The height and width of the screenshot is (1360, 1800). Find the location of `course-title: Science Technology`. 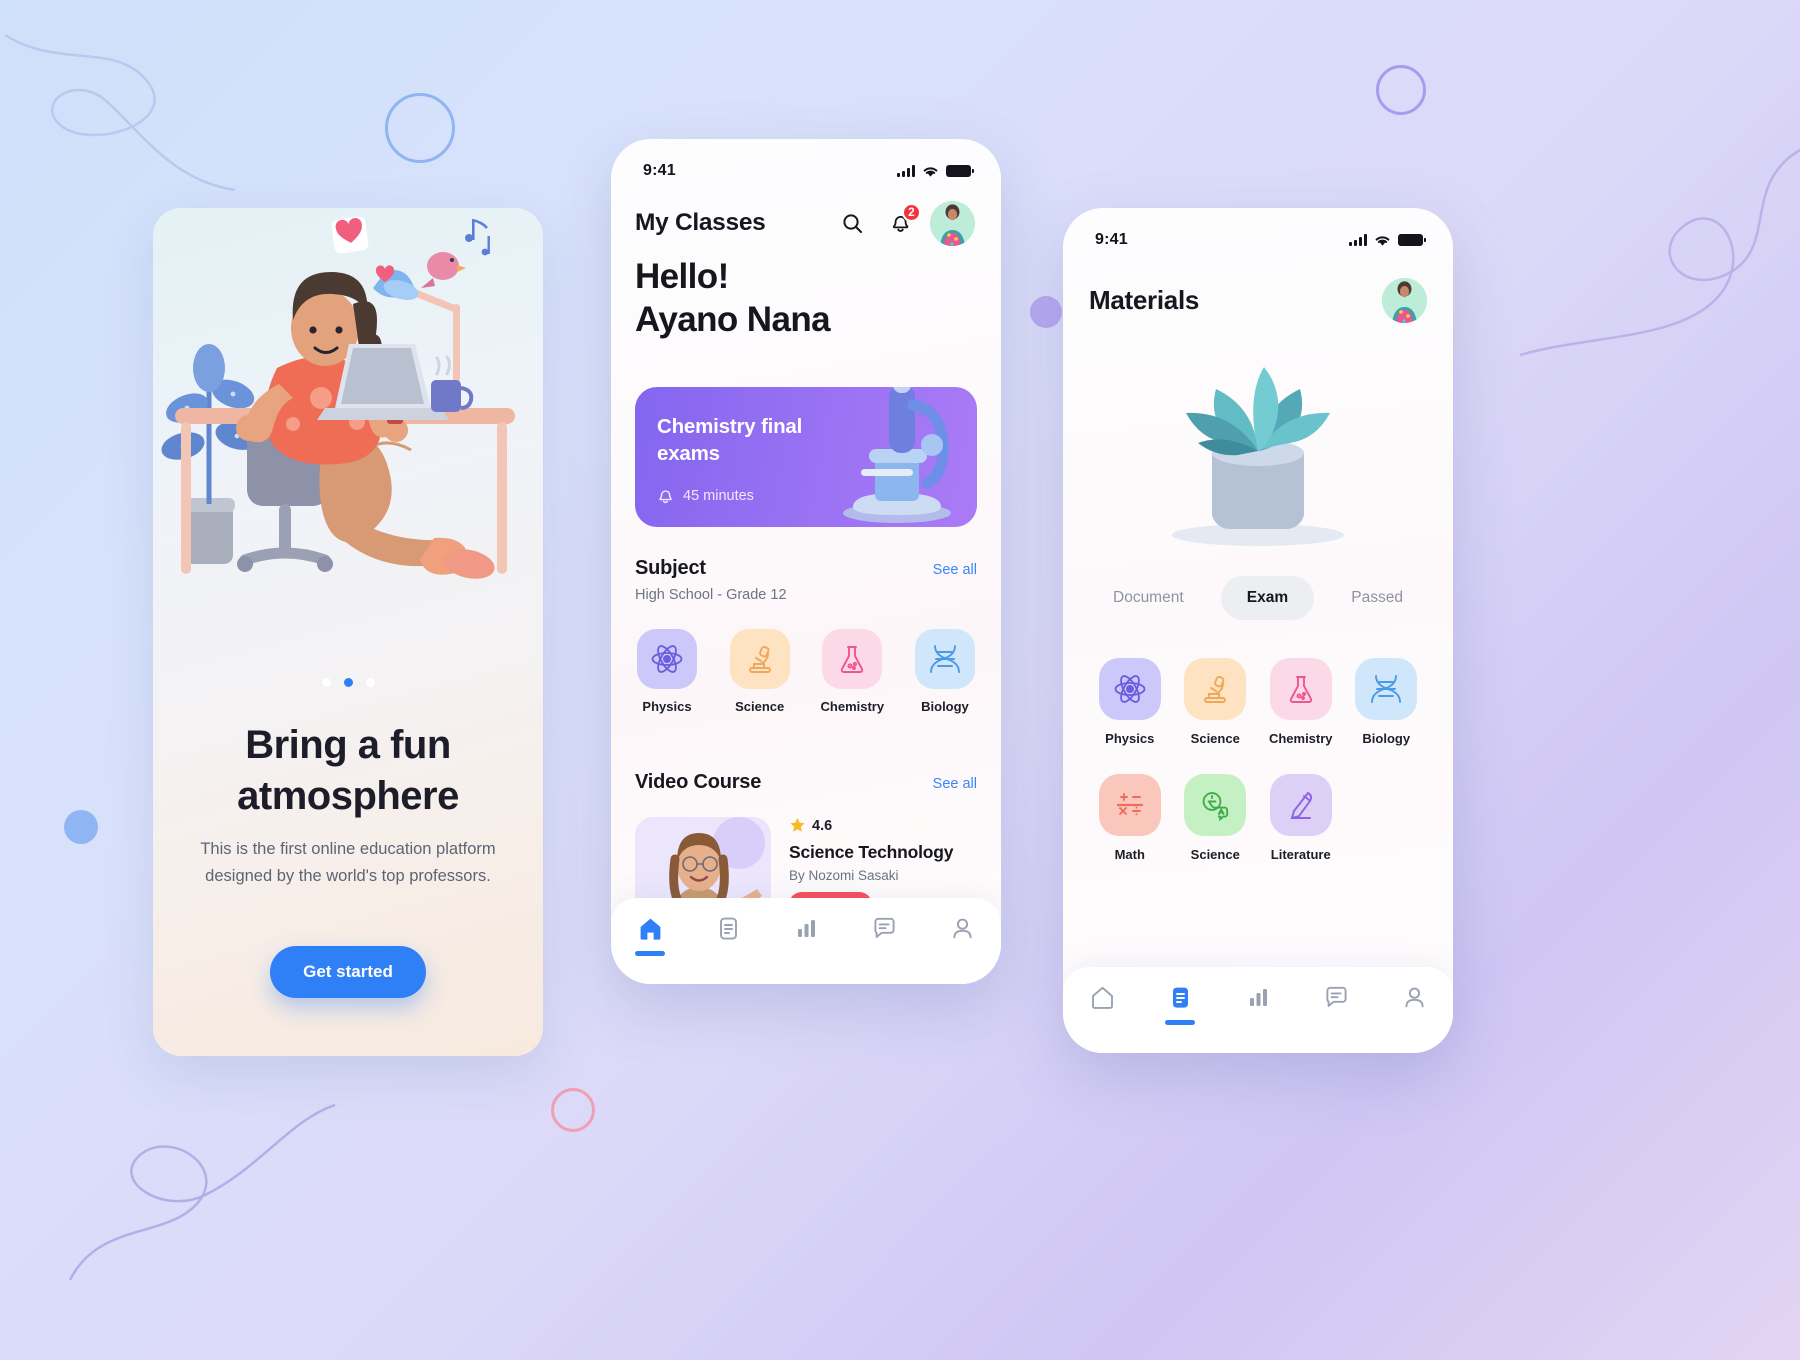

course-title: Science Technology is located at coordinates (871, 852).